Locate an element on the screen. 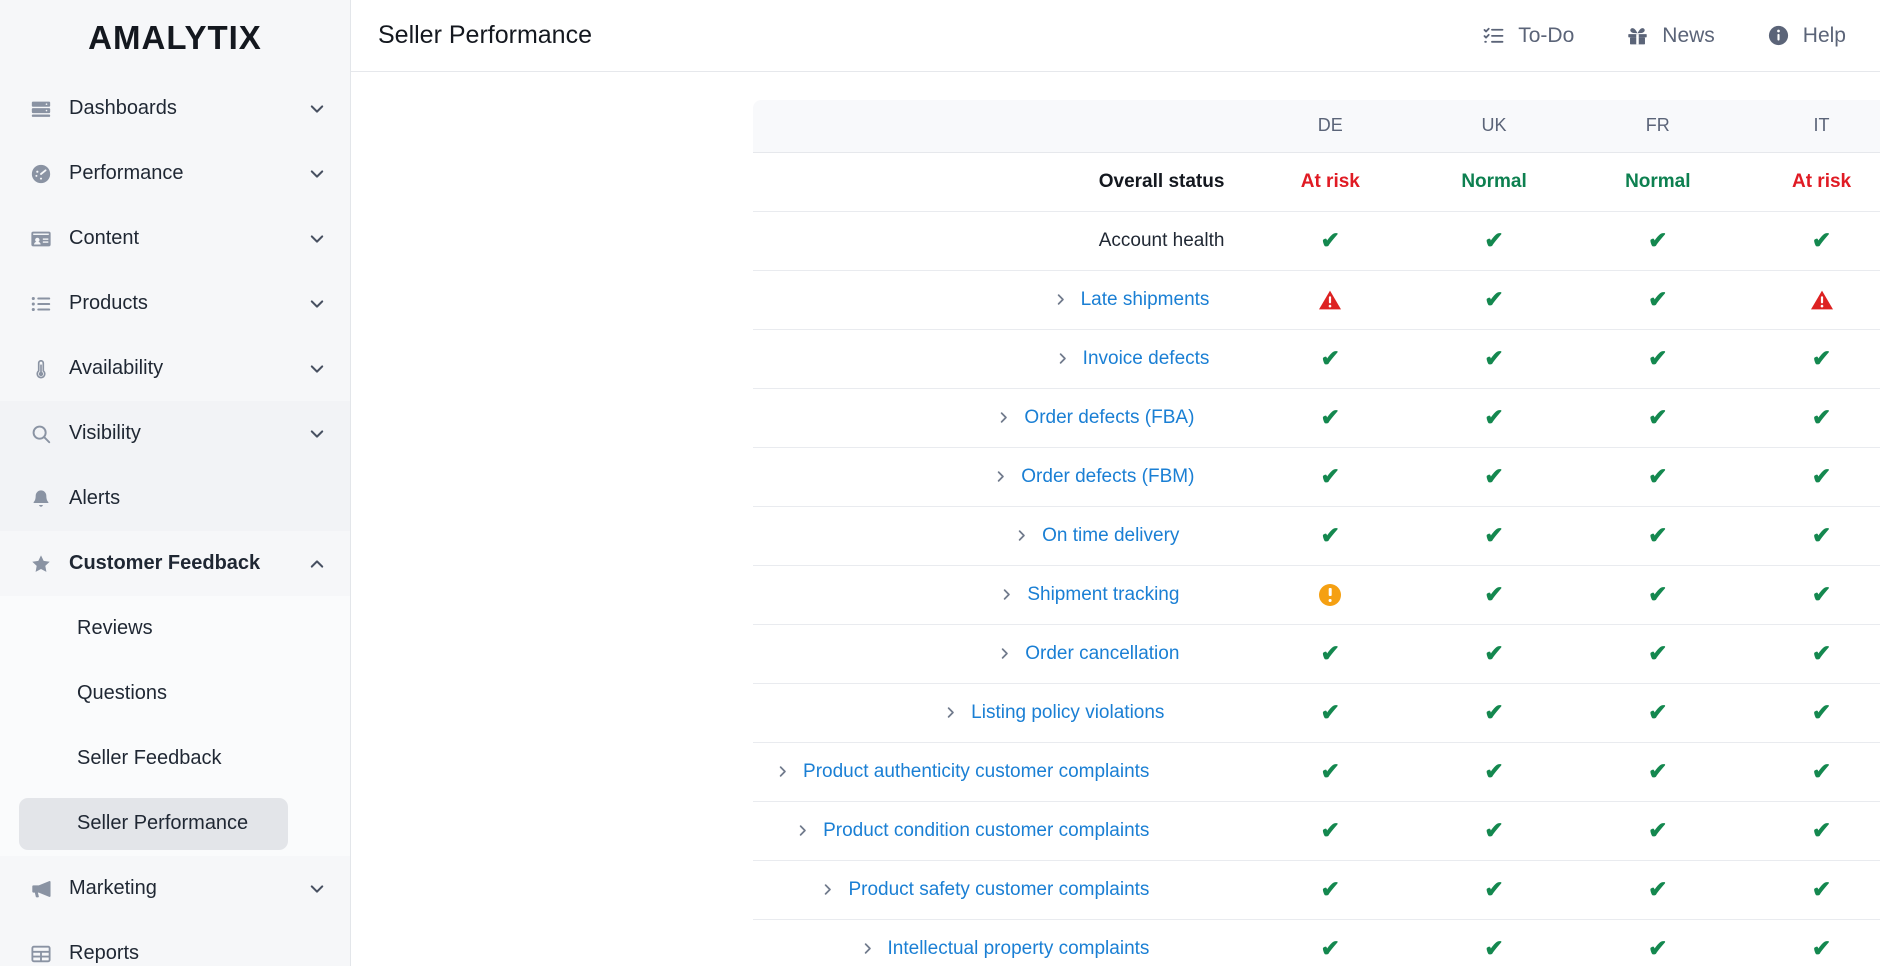  column-header-it: IT is located at coordinates (1809, 126).